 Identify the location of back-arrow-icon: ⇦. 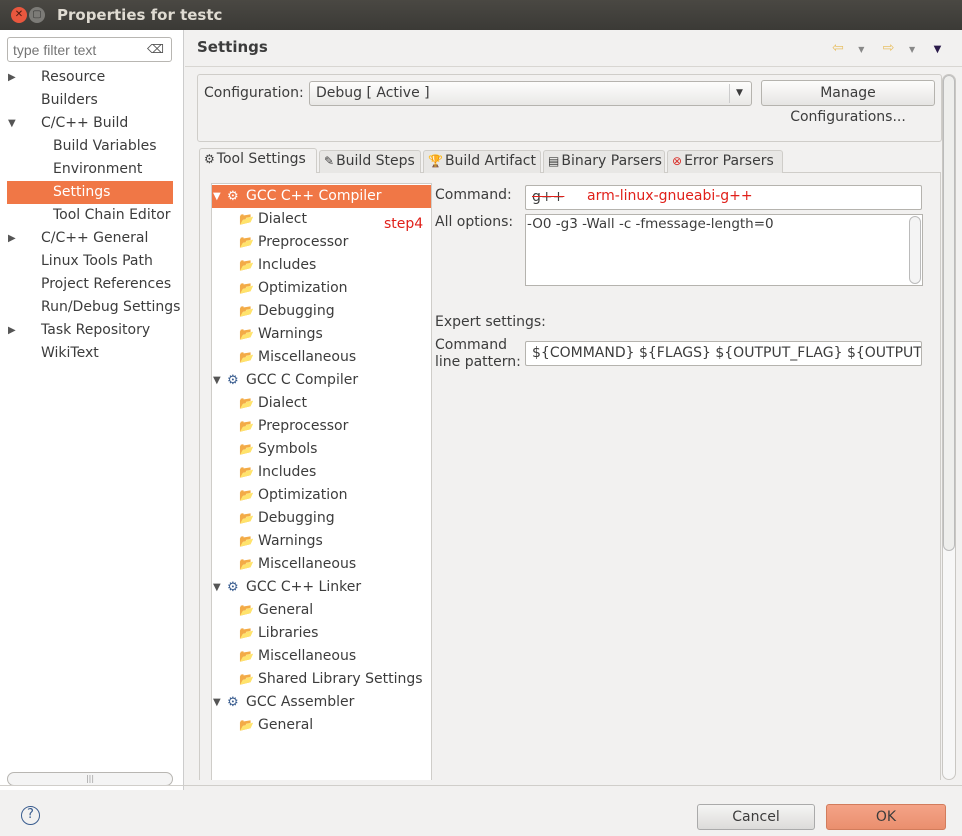
(838, 48).